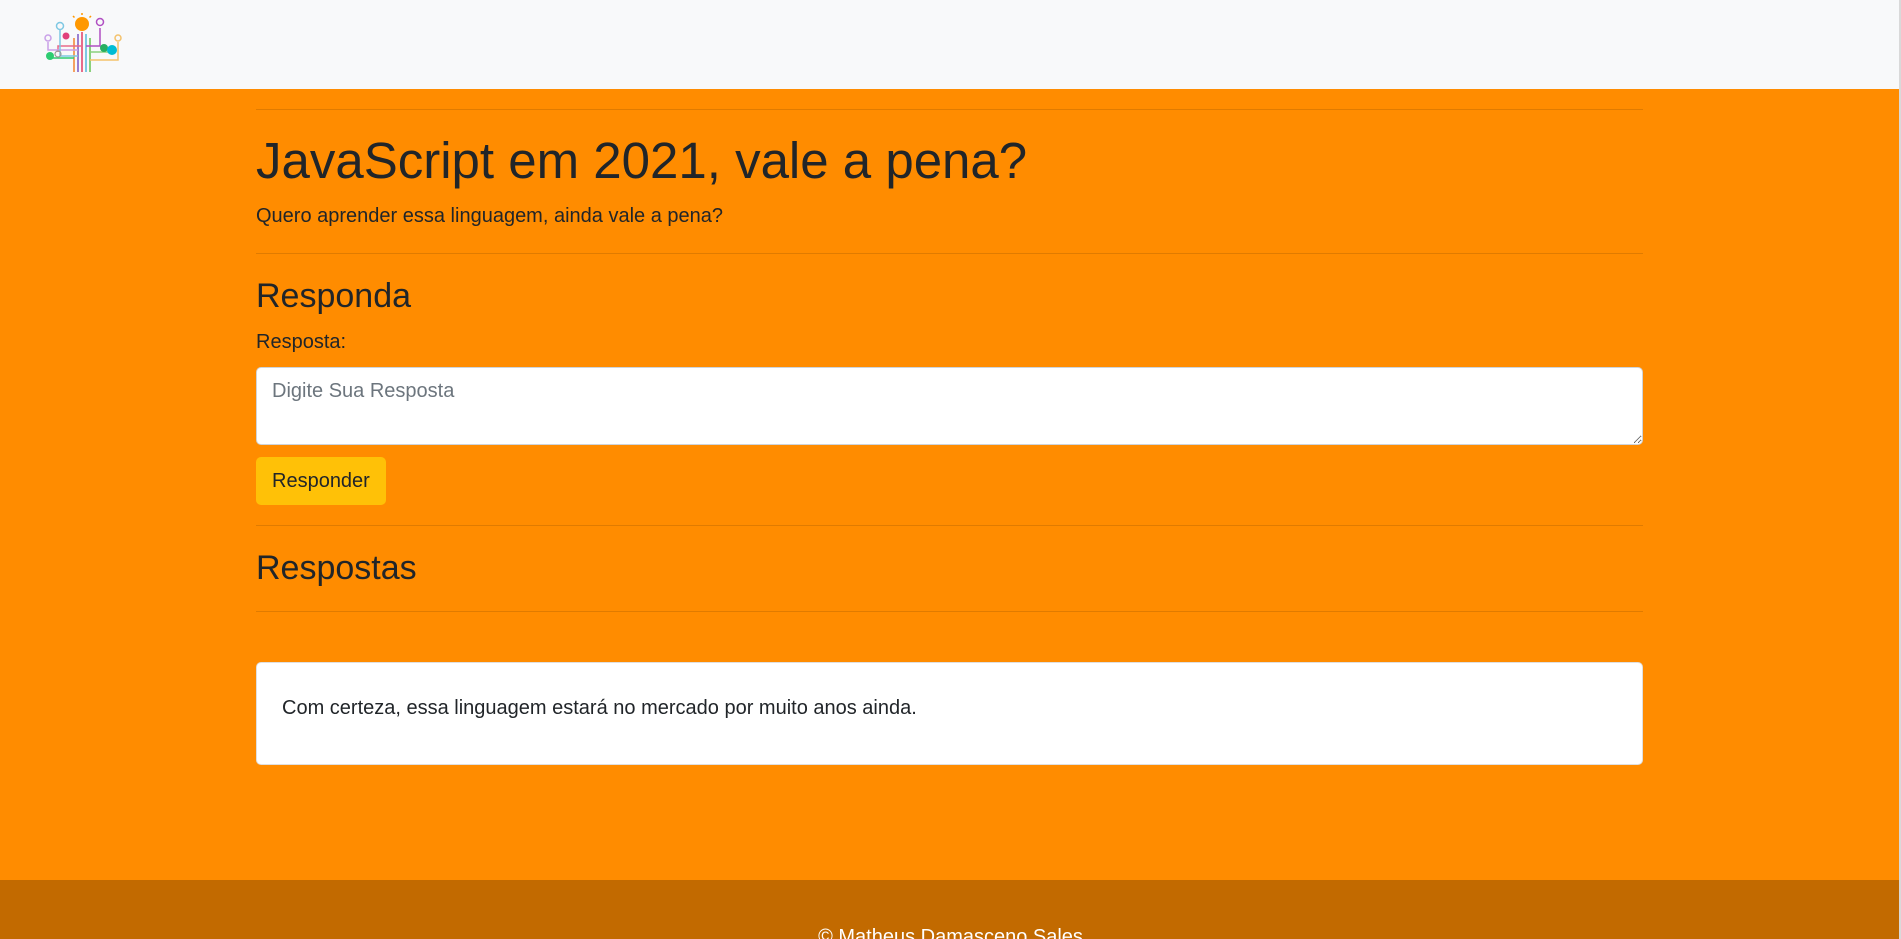 The width and height of the screenshot is (1901, 939). I want to click on answer-form-heading: Responda, so click(334, 296).